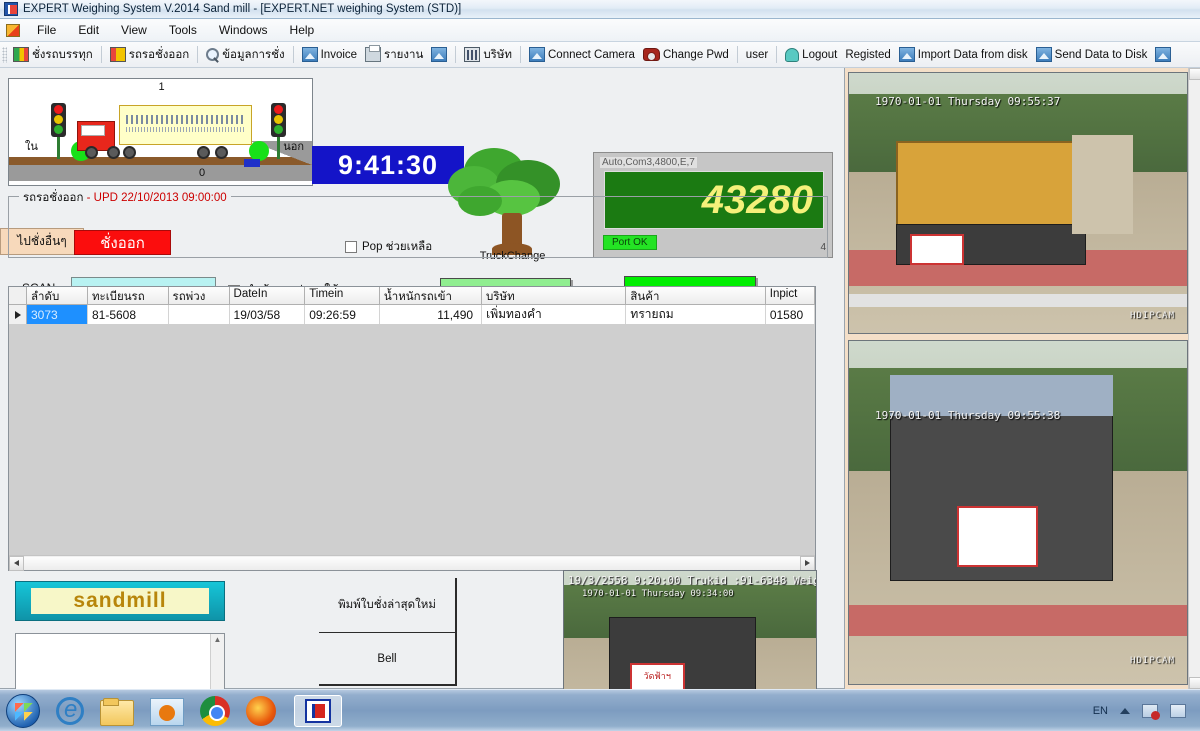 This screenshot has height=731, width=1200. I want to click on cell-trailer, so click(199, 314).